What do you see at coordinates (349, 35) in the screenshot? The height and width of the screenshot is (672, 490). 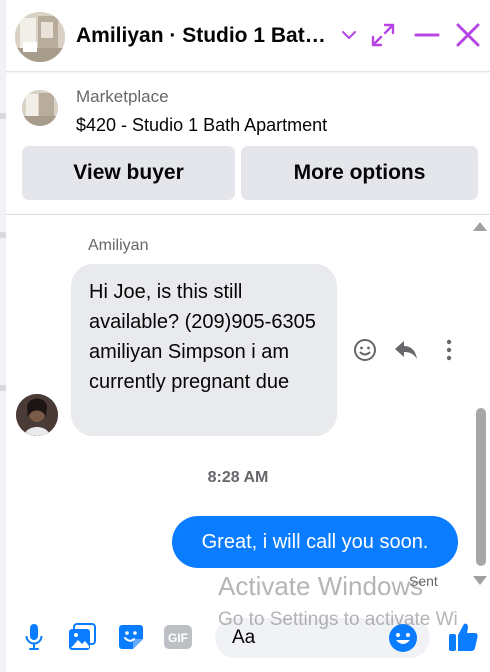 I see `chevron-down-icon` at bounding box center [349, 35].